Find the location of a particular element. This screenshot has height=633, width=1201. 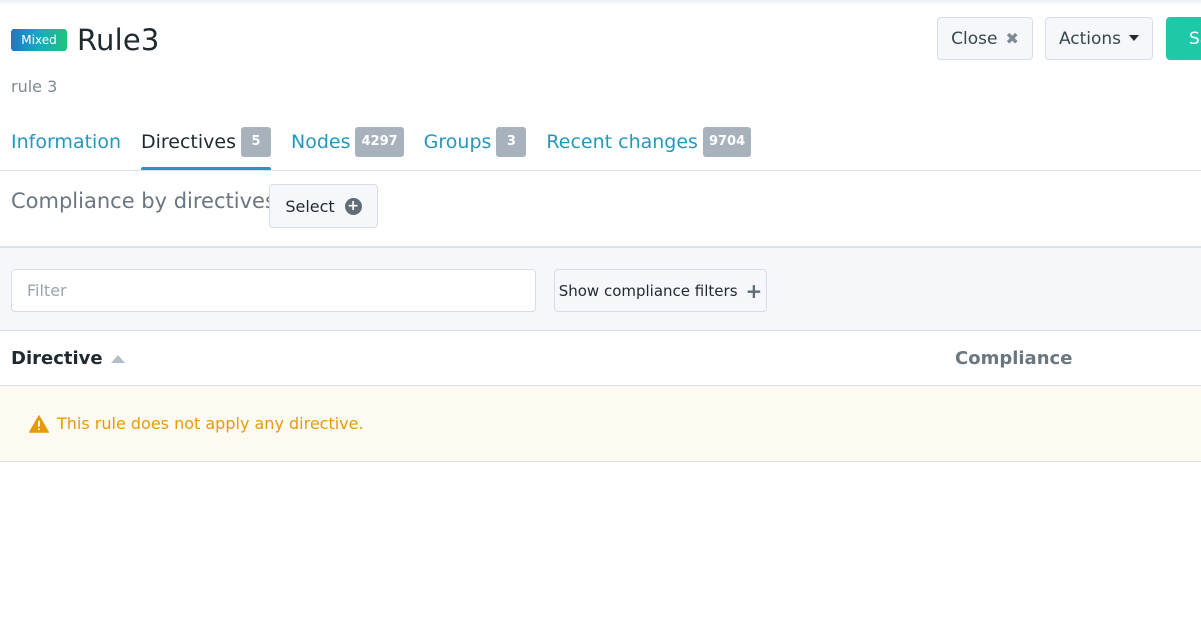

tab-label: Nodes is located at coordinates (320, 142).